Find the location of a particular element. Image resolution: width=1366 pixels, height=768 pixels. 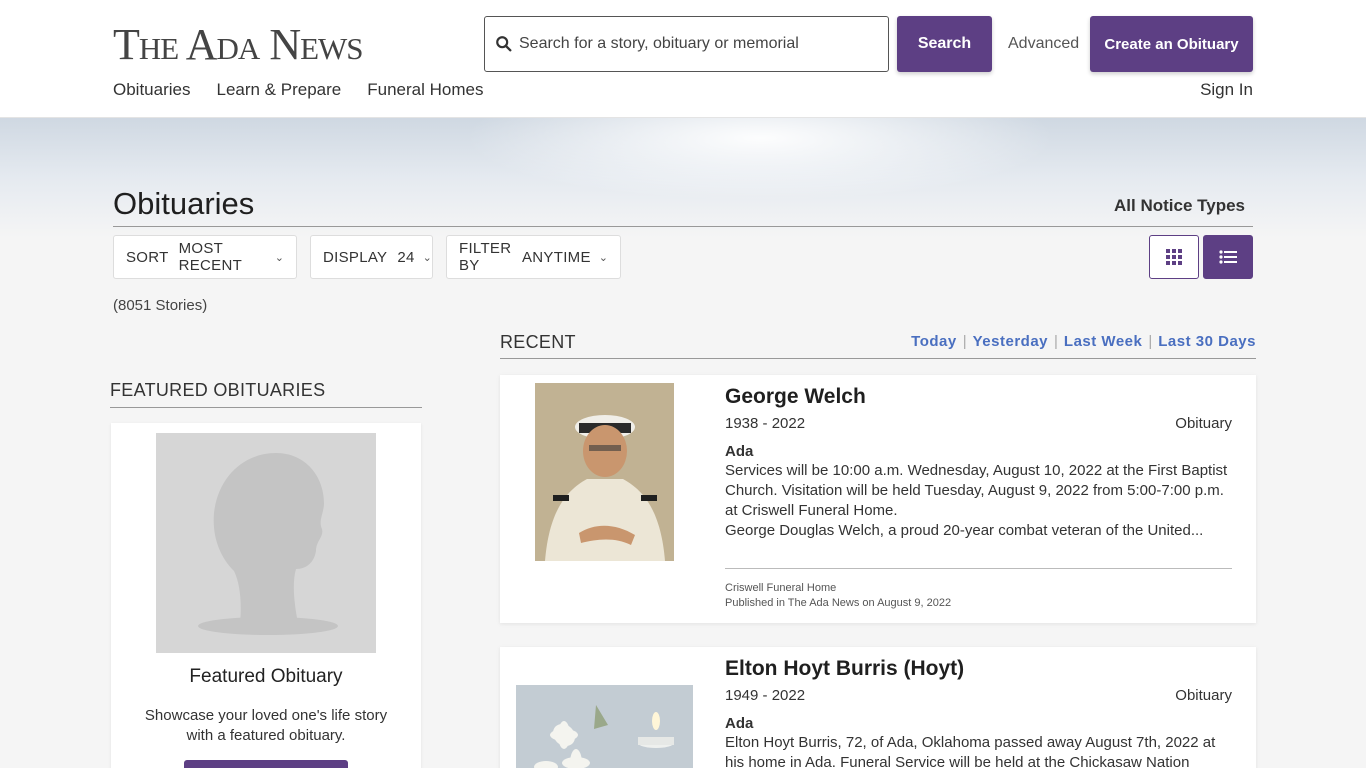

list-icon is located at coordinates (1228, 257).